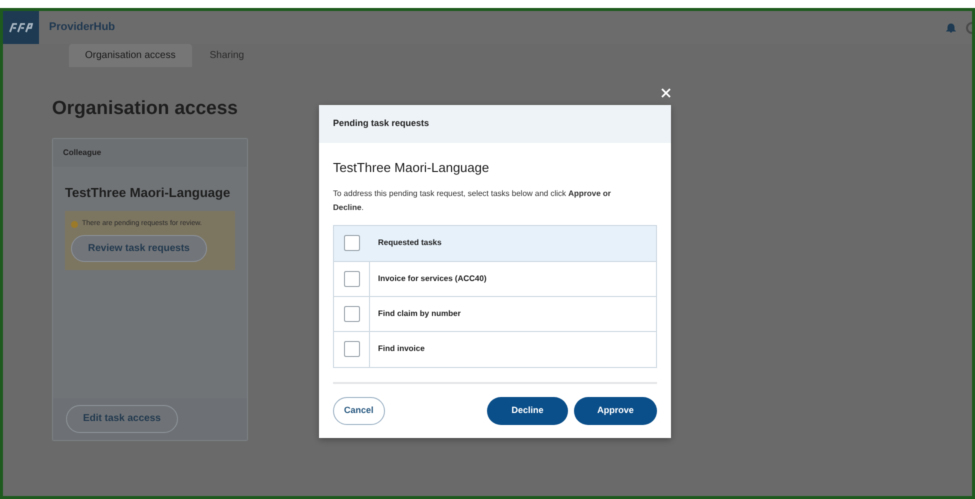 This screenshot has height=499, width=975. Describe the element at coordinates (148, 193) in the screenshot. I see `colleague-name: TestThree Maori-Language` at that location.